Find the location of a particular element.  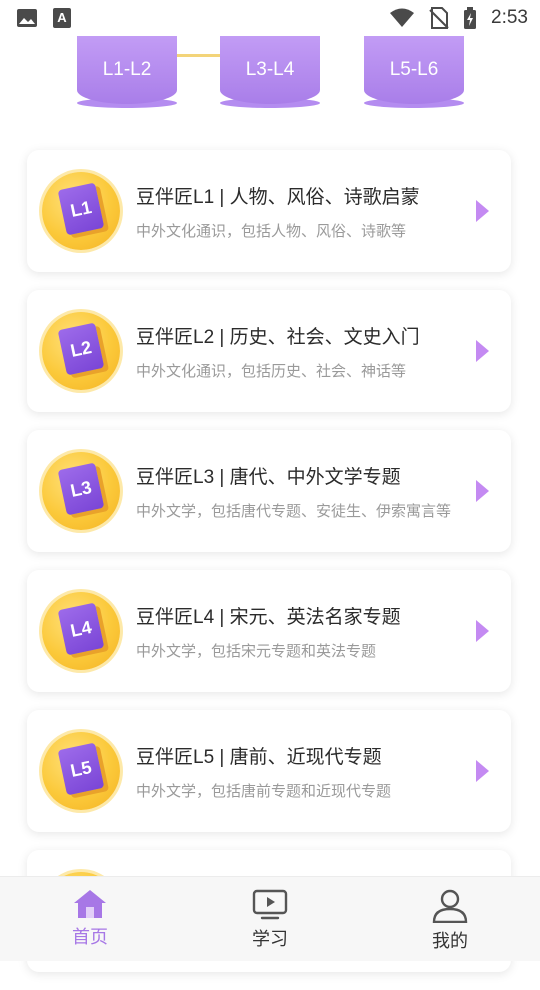

book-icon: L1 is located at coordinates (81, 209).